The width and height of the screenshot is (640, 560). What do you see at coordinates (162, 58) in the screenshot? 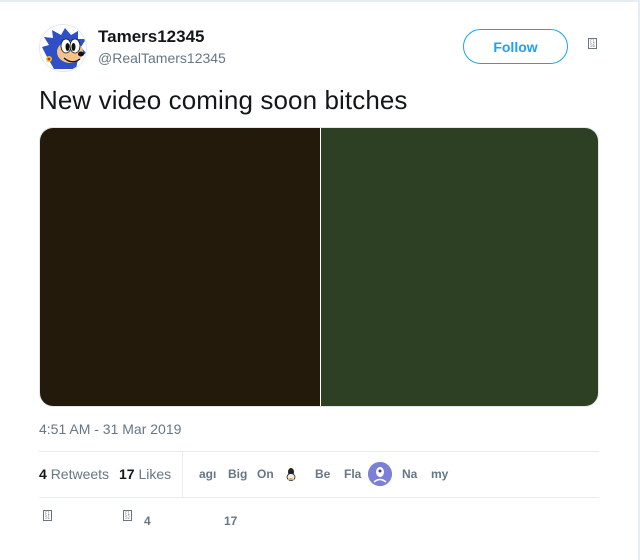
I see `author-handle: @RealTamers12345` at bounding box center [162, 58].